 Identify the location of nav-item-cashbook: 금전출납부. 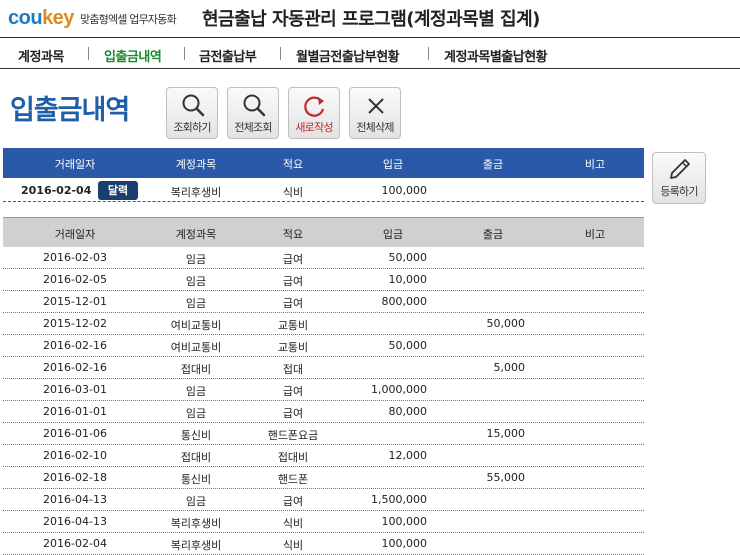
(228, 55).